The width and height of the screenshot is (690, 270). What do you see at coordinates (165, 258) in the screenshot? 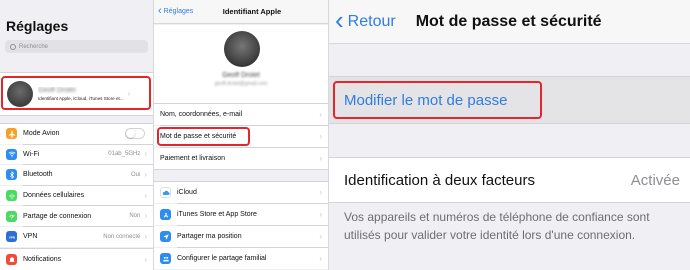
I see `family-icon` at bounding box center [165, 258].